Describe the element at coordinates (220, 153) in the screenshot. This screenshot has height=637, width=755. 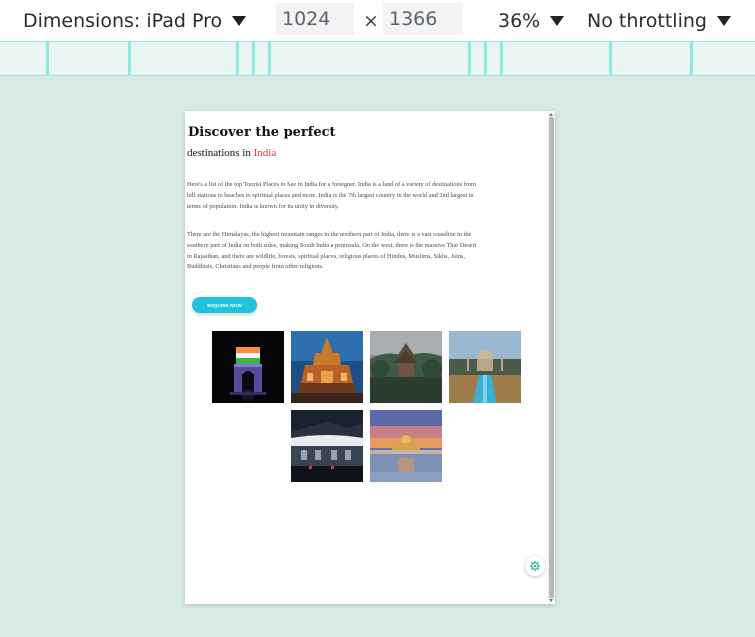
I see `subtitle-prefix: destinations in` at that location.